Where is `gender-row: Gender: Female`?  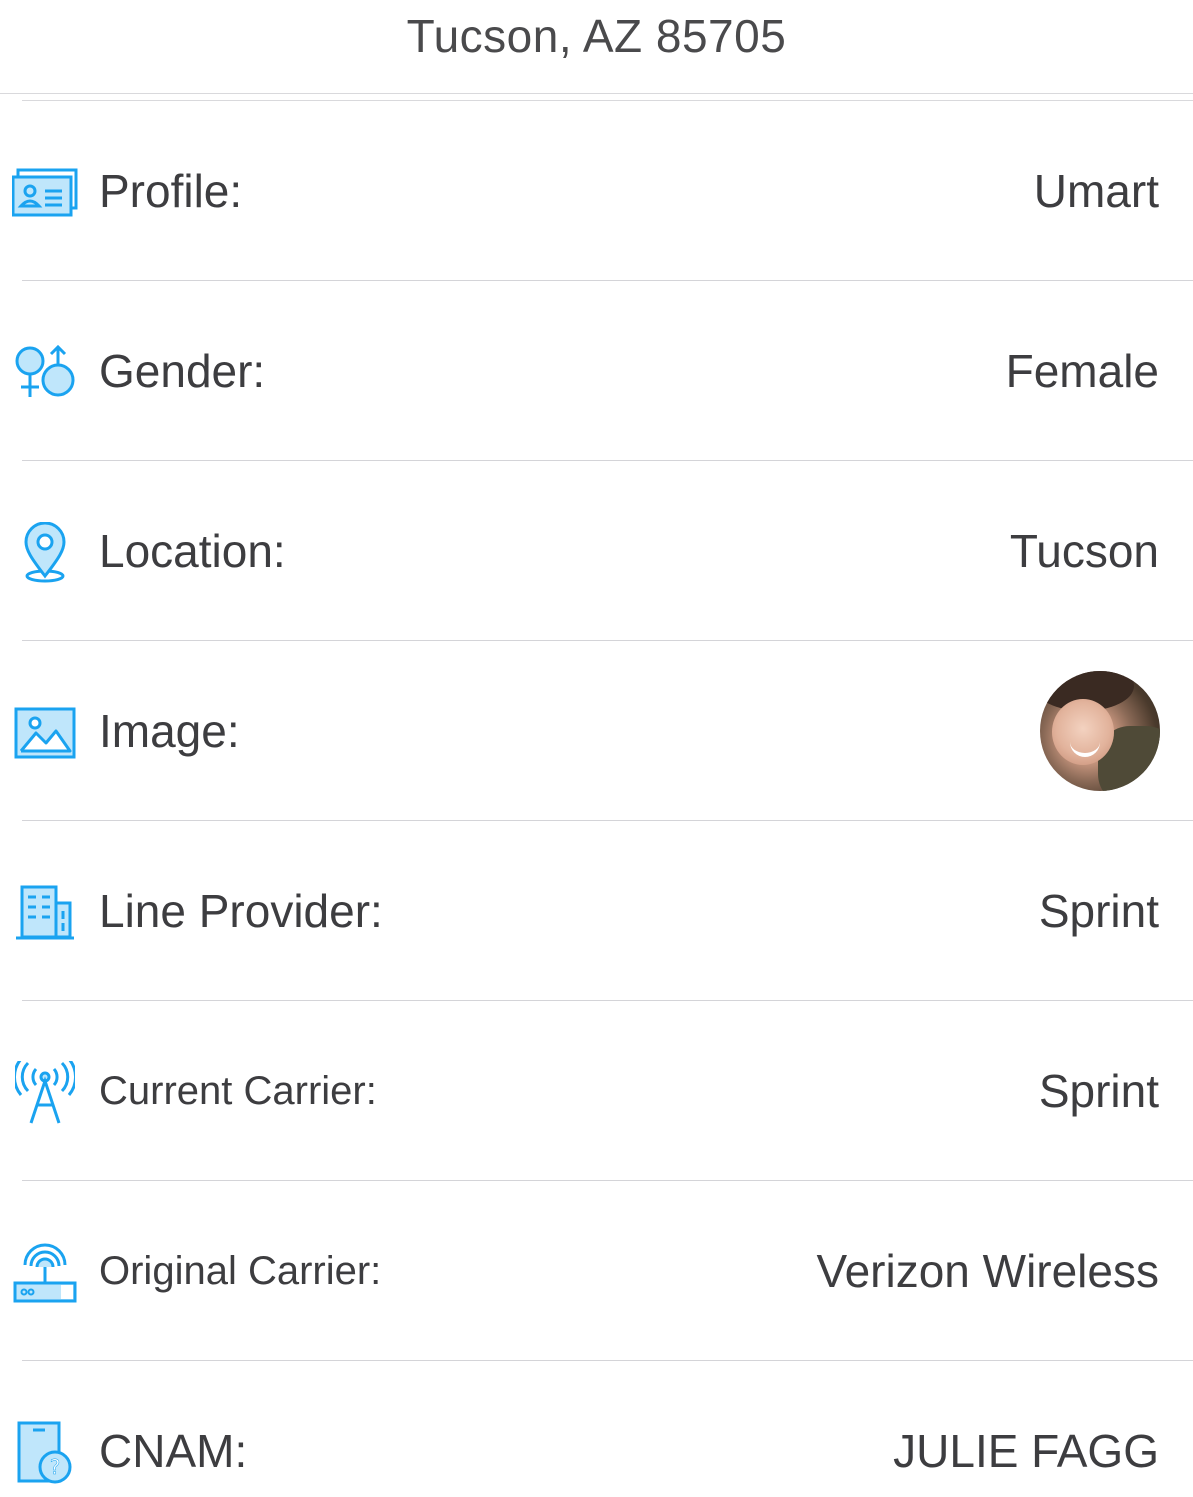 gender-row: Gender: Female is located at coordinates (596, 371).